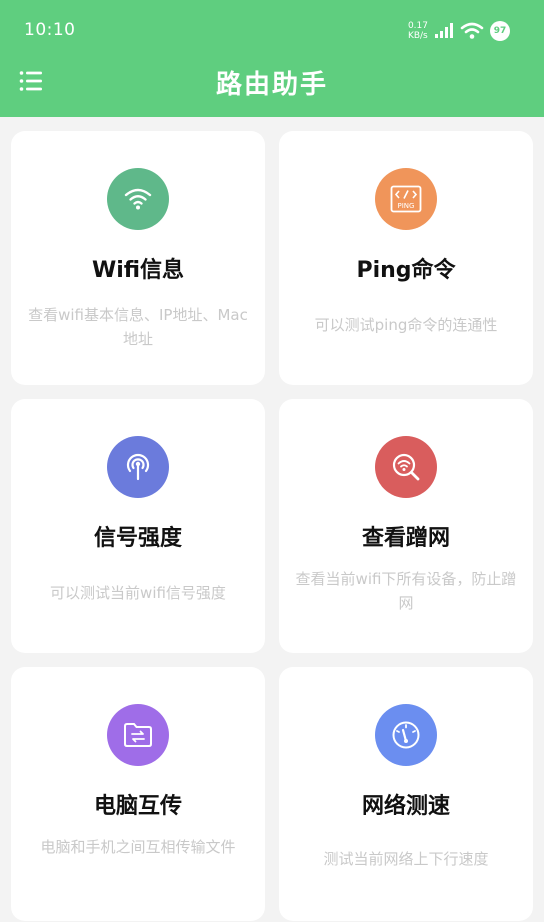  Describe the element at coordinates (272, 28) in the screenshot. I see `status-bar: 10:10 0.17 KB/s 97` at that location.